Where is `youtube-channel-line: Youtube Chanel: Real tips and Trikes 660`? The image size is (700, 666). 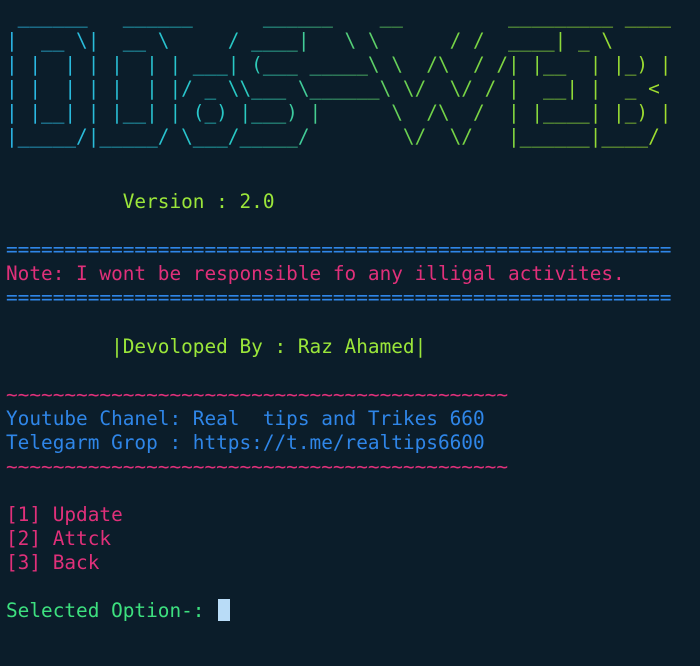 youtube-channel-line: Youtube Chanel: Real tips and Trikes 660 is located at coordinates (245, 418).